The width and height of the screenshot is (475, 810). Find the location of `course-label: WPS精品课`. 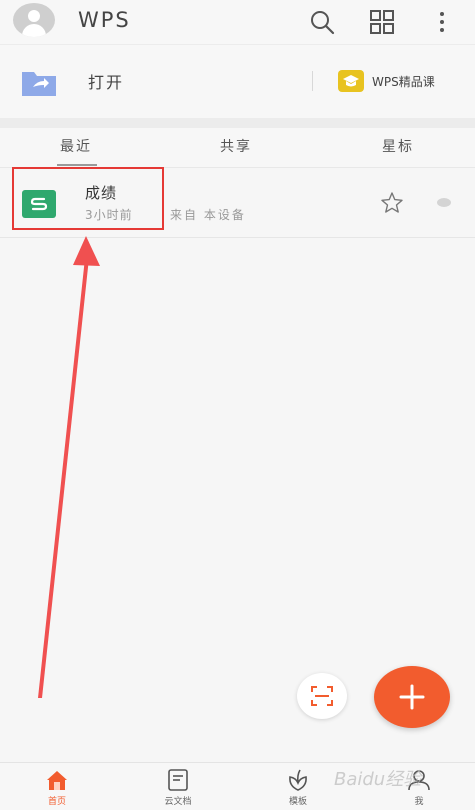

course-label: WPS精品课 is located at coordinates (403, 81).